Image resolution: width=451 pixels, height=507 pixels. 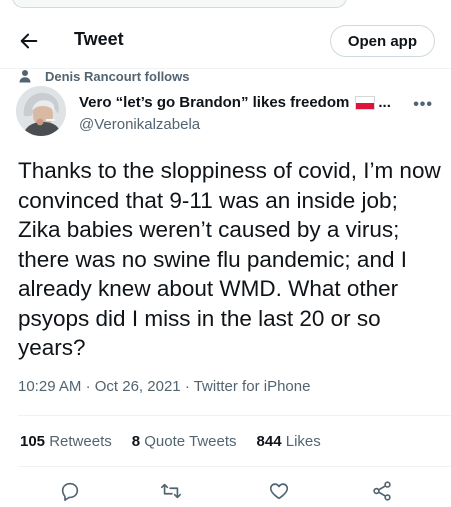 What do you see at coordinates (382, 41) in the screenshot?
I see `open-app-button: Open app` at bounding box center [382, 41].